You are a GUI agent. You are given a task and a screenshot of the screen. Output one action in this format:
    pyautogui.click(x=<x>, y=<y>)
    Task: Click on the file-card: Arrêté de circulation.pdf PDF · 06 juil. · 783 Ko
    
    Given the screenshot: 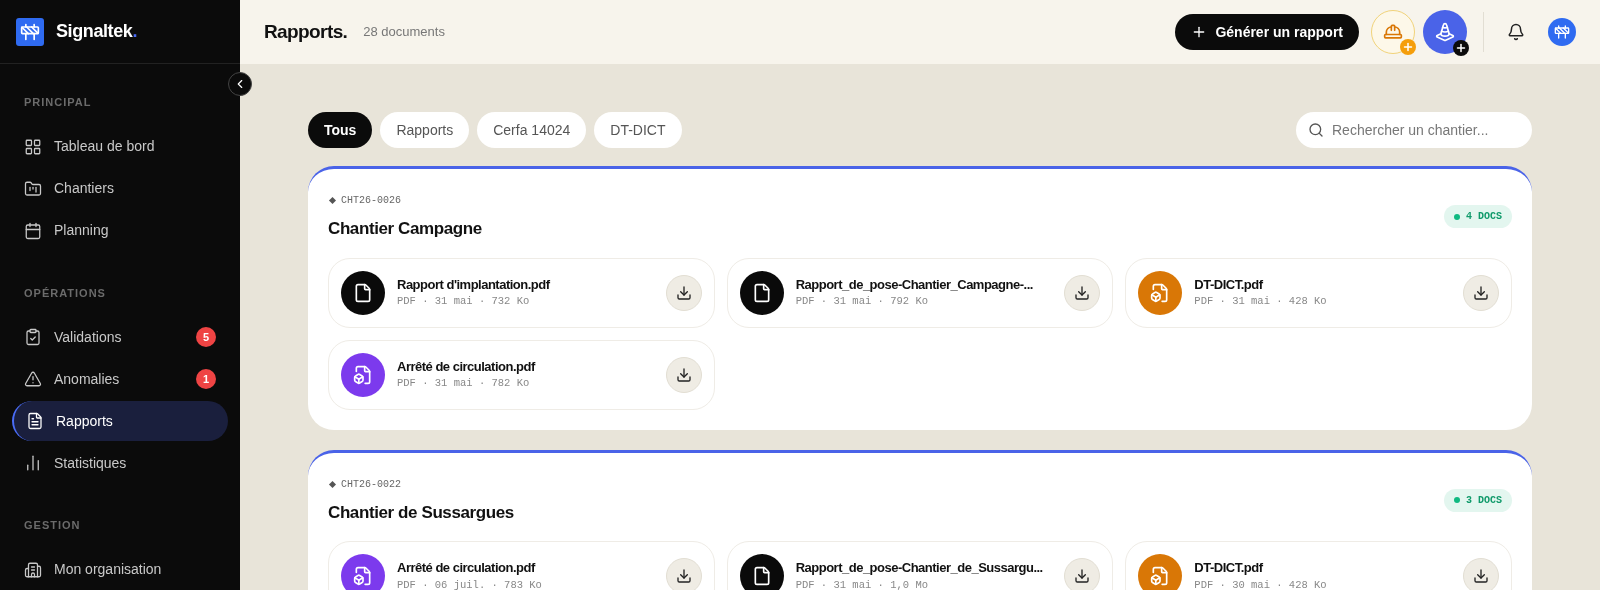 What is the action you would take?
    pyautogui.click(x=521, y=565)
    